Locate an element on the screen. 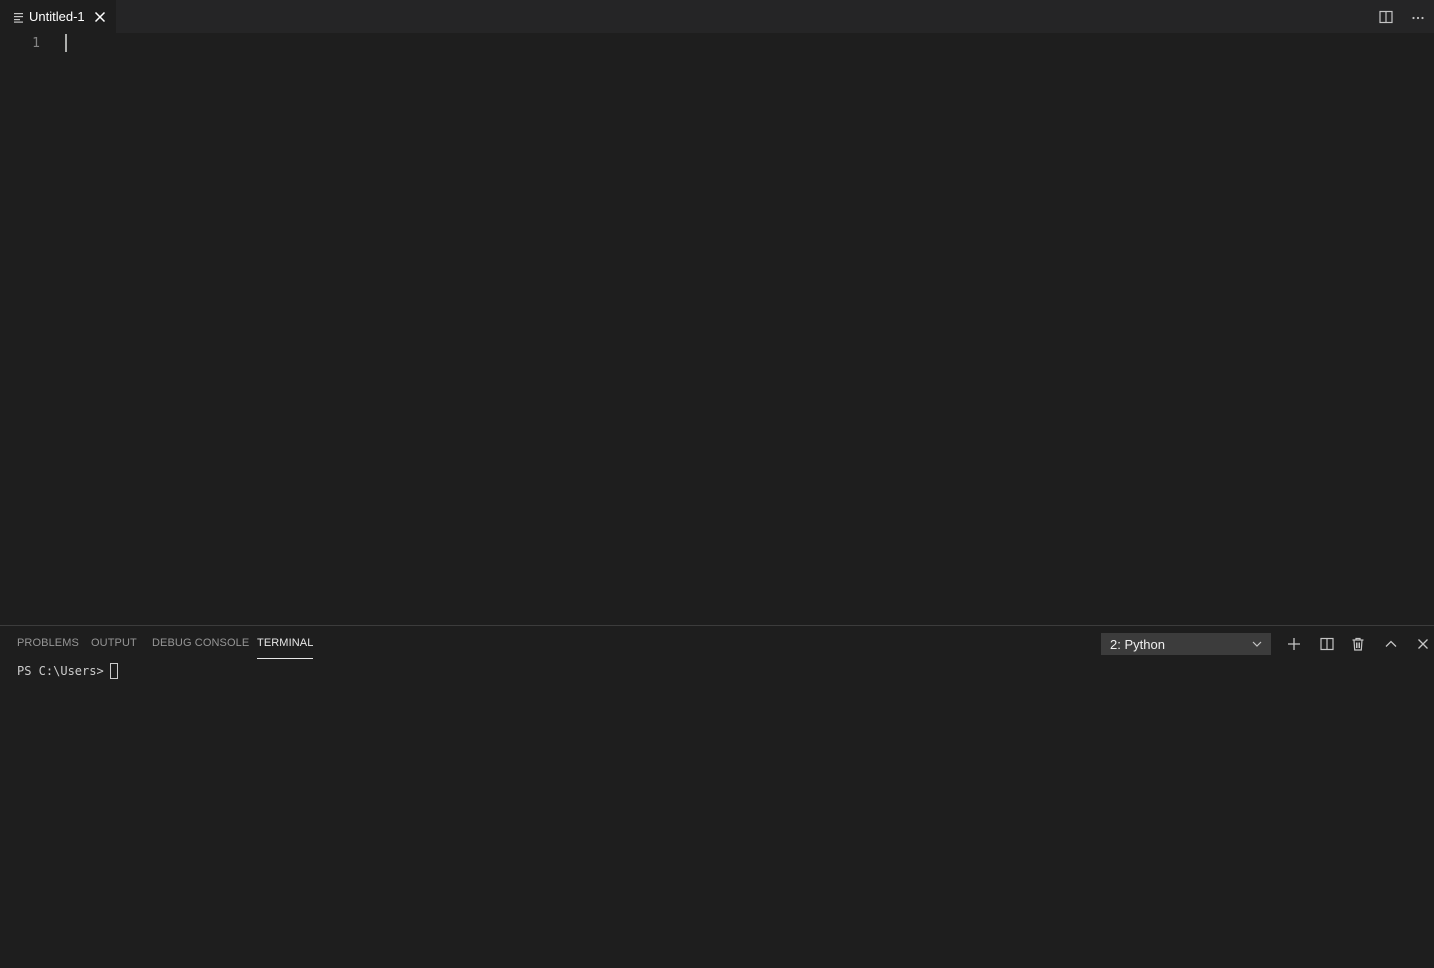 This screenshot has height=968, width=1434. tab-label: Untitled-1 is located at coordinates (57, 16).